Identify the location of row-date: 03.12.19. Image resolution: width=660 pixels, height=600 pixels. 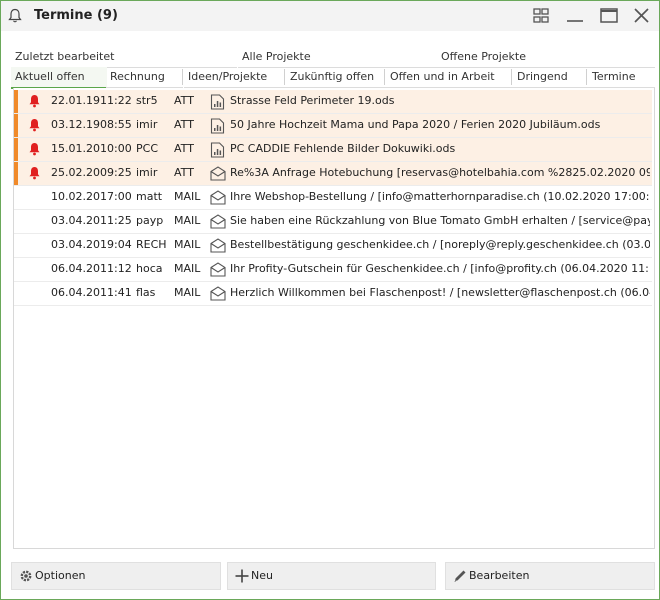
(75, 124).